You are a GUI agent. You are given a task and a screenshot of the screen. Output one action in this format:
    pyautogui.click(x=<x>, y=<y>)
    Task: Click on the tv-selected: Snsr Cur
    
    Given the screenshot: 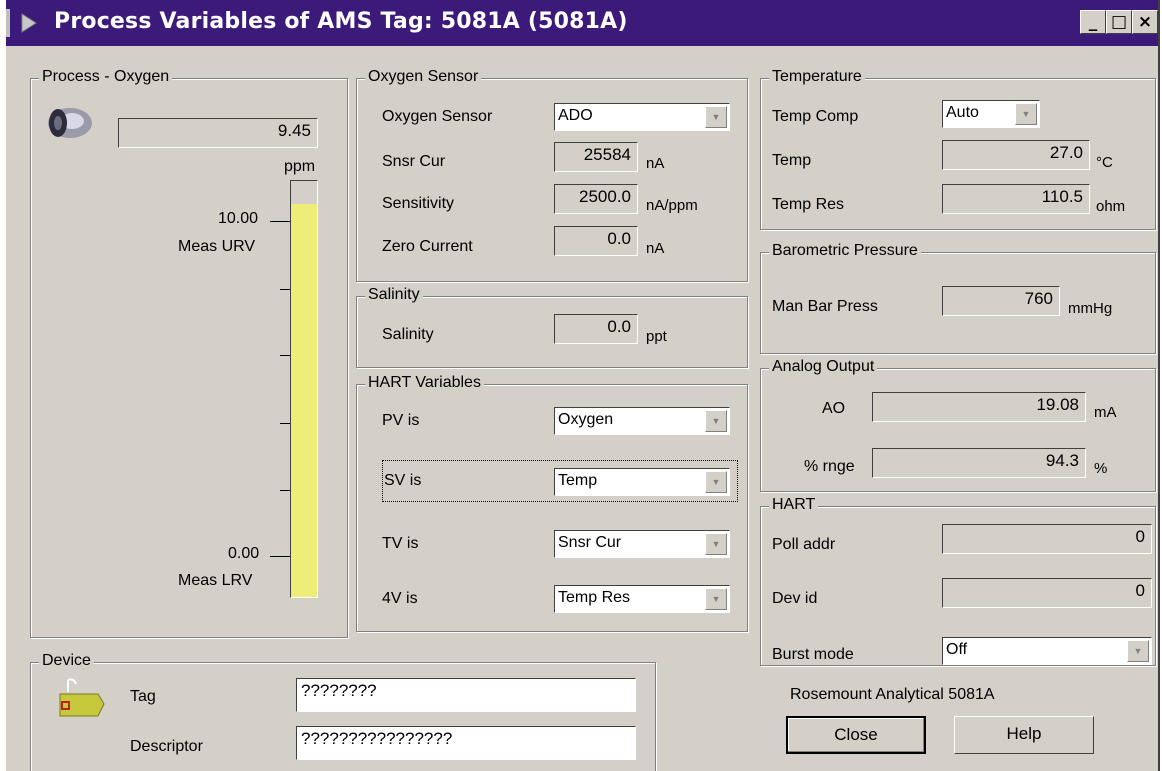 What is the action you would take?
    pyautogui.click(x=590, y=542)
    